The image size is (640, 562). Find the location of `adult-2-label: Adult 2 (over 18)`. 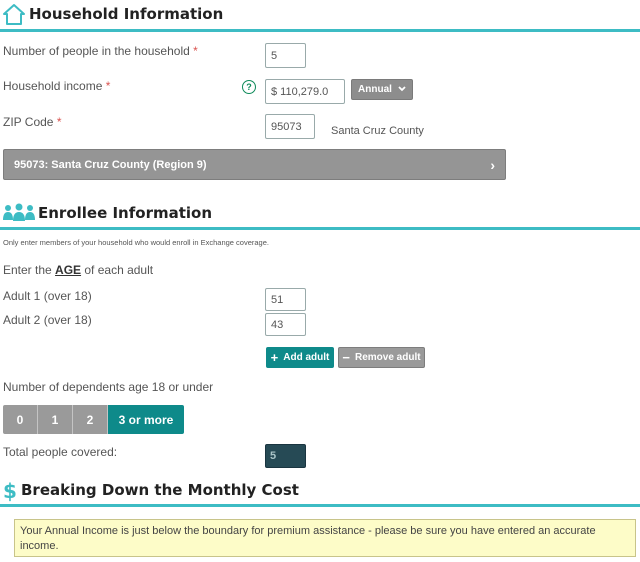

adult-2-label: Adult 2 (over 18) is located at coordinates (47, 320).